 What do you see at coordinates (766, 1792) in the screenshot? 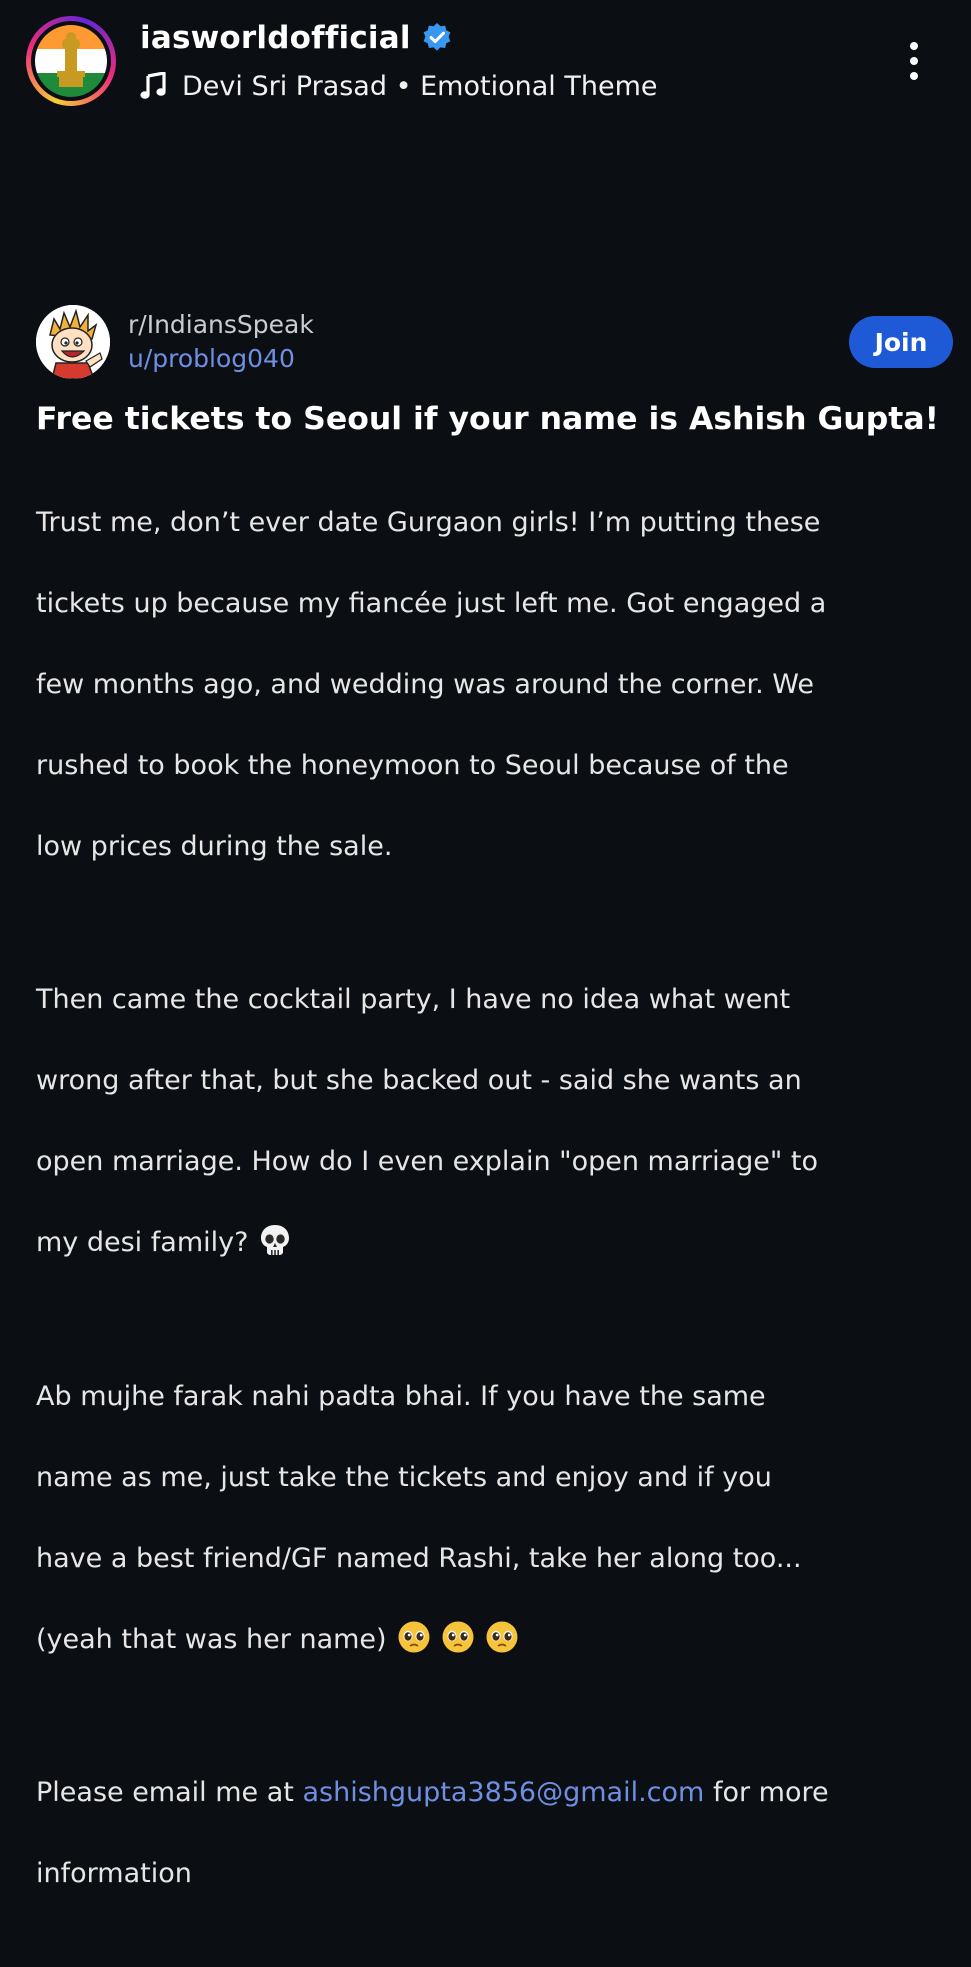
I see `email-suffix: for more` at bounding box center [766, 1792].